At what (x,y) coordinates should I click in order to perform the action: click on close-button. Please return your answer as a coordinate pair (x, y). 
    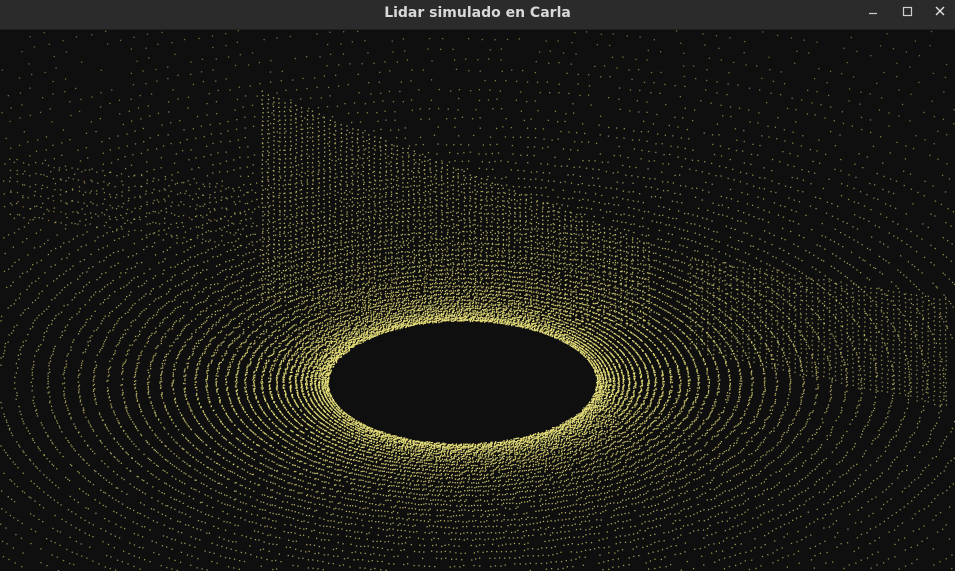
    Looking at the image, I should click on (939, 13).